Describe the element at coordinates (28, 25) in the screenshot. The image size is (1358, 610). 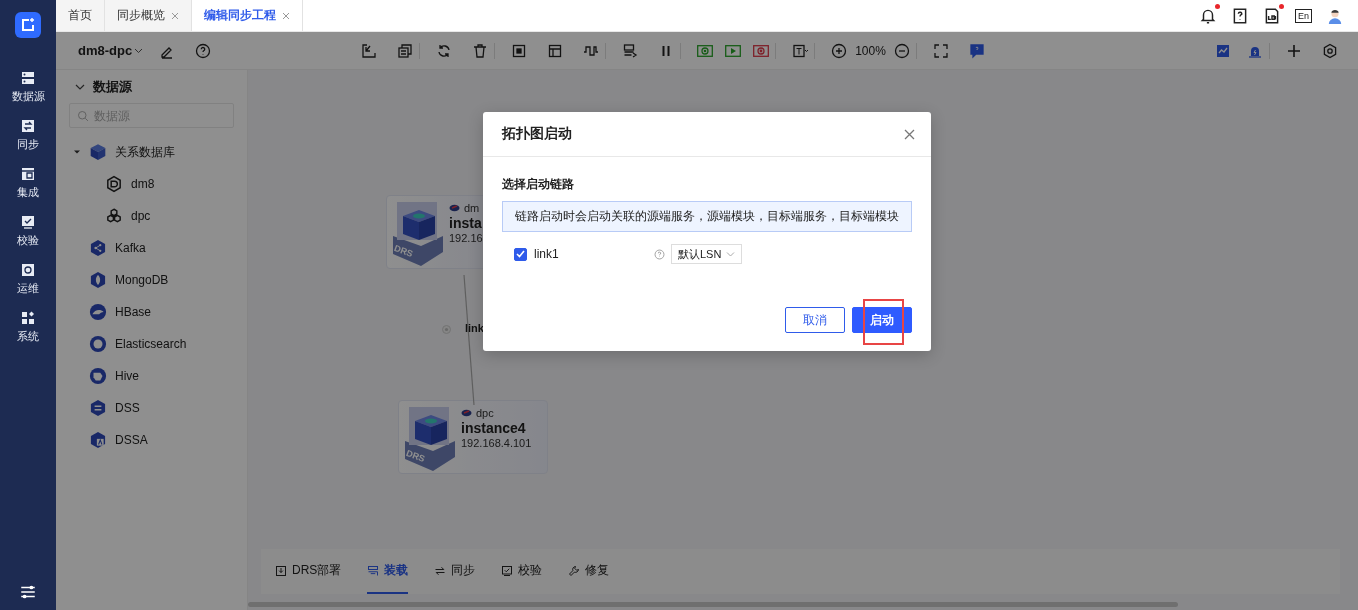
I see `app-logo` at that location.